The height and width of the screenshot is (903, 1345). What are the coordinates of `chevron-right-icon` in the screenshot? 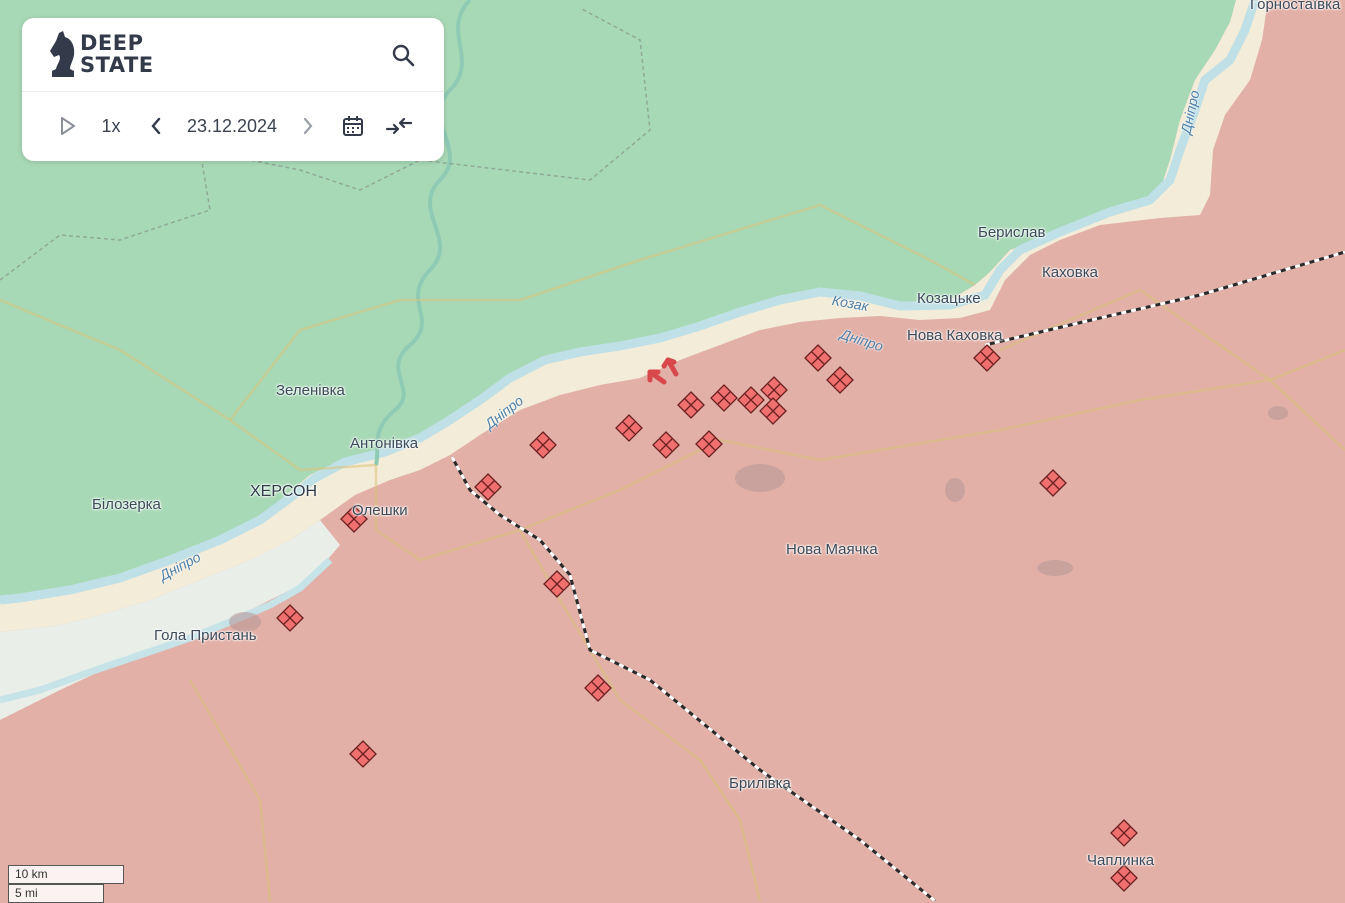 It's located at (308, 126).